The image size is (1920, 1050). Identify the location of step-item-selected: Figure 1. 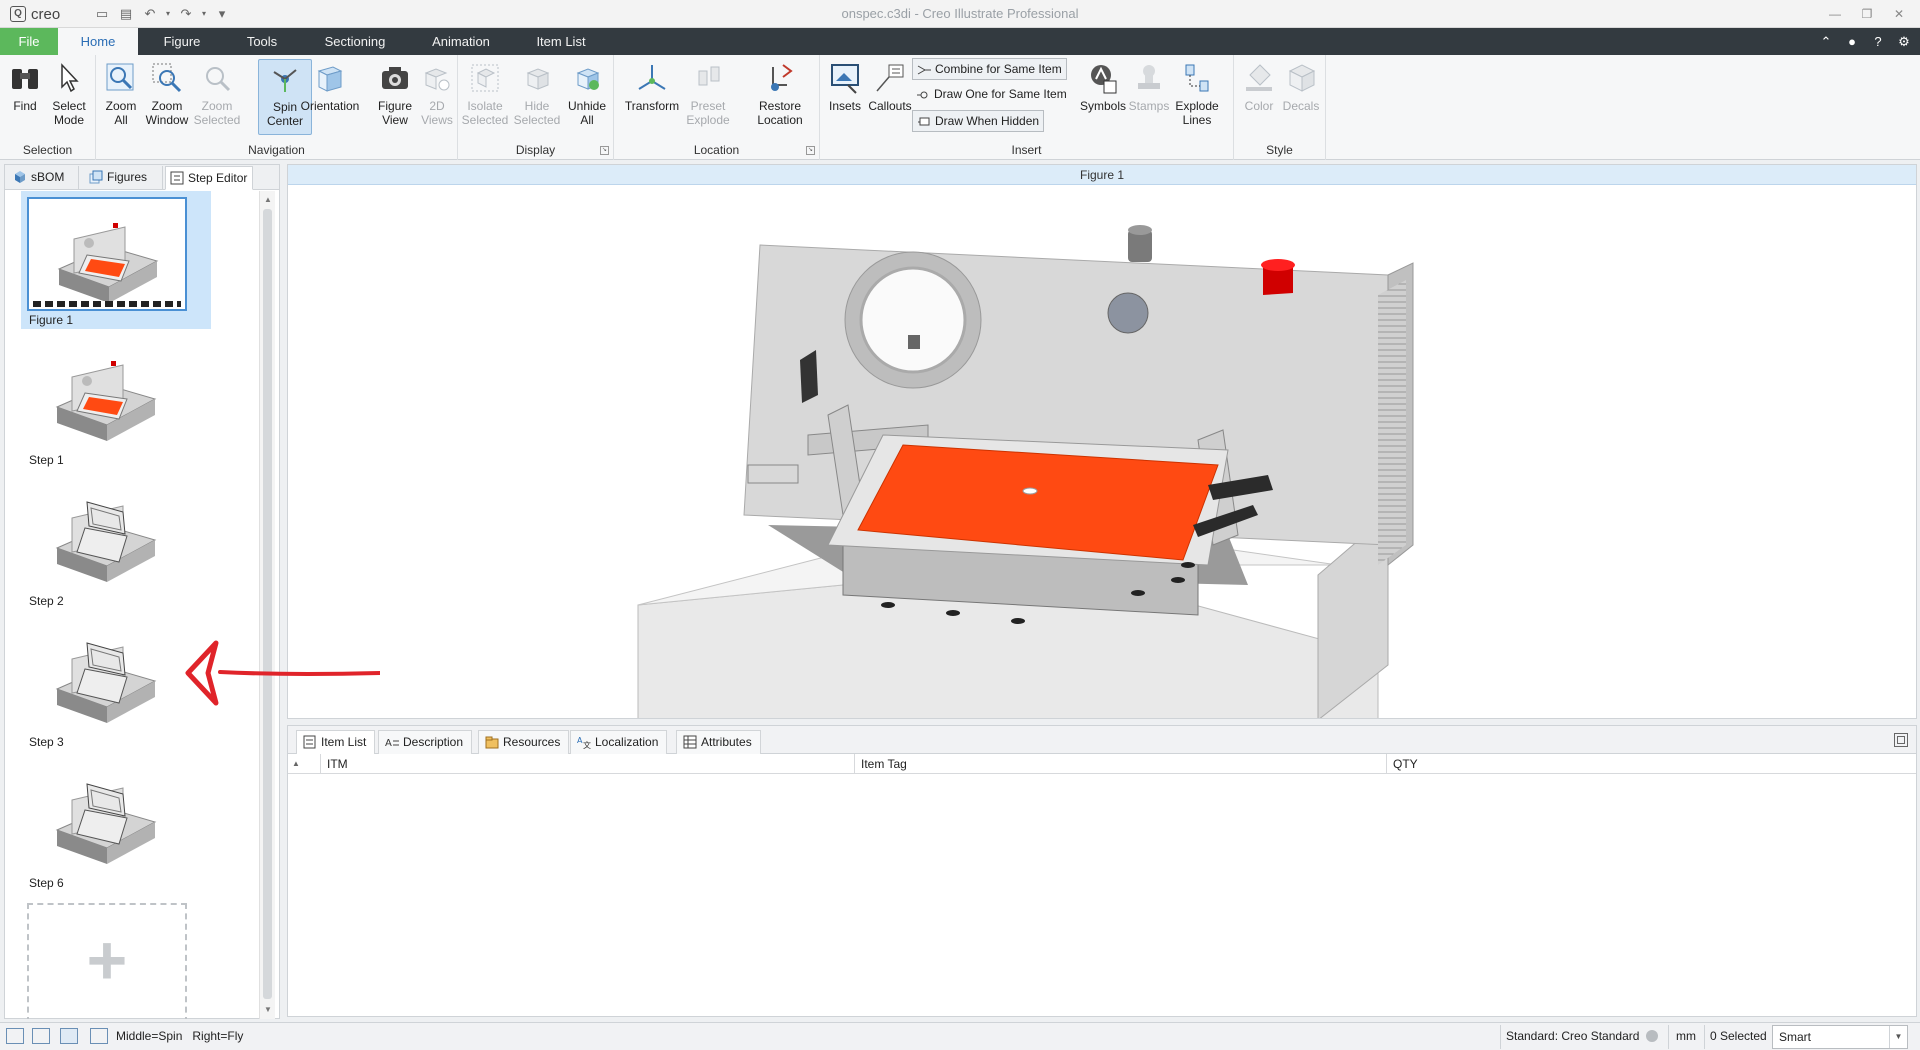
(116, 260).